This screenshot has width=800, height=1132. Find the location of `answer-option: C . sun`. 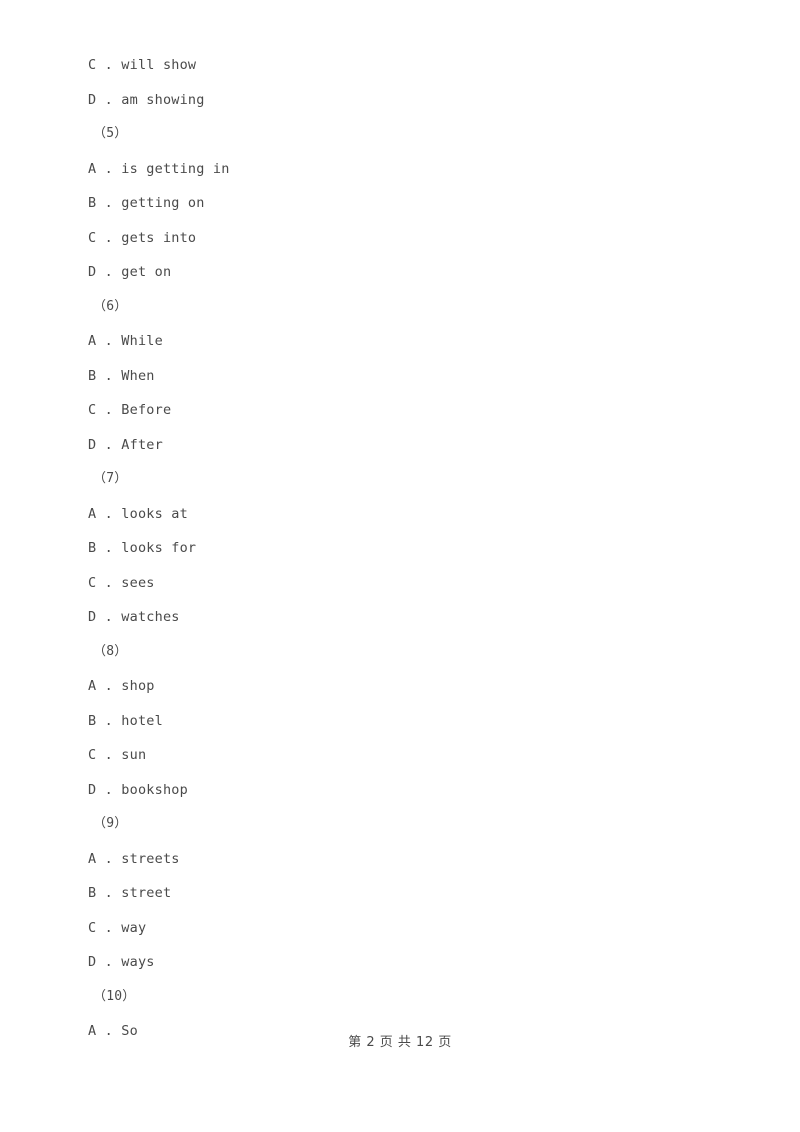

answer-option: C . sun is located at coordinates (117, 755).